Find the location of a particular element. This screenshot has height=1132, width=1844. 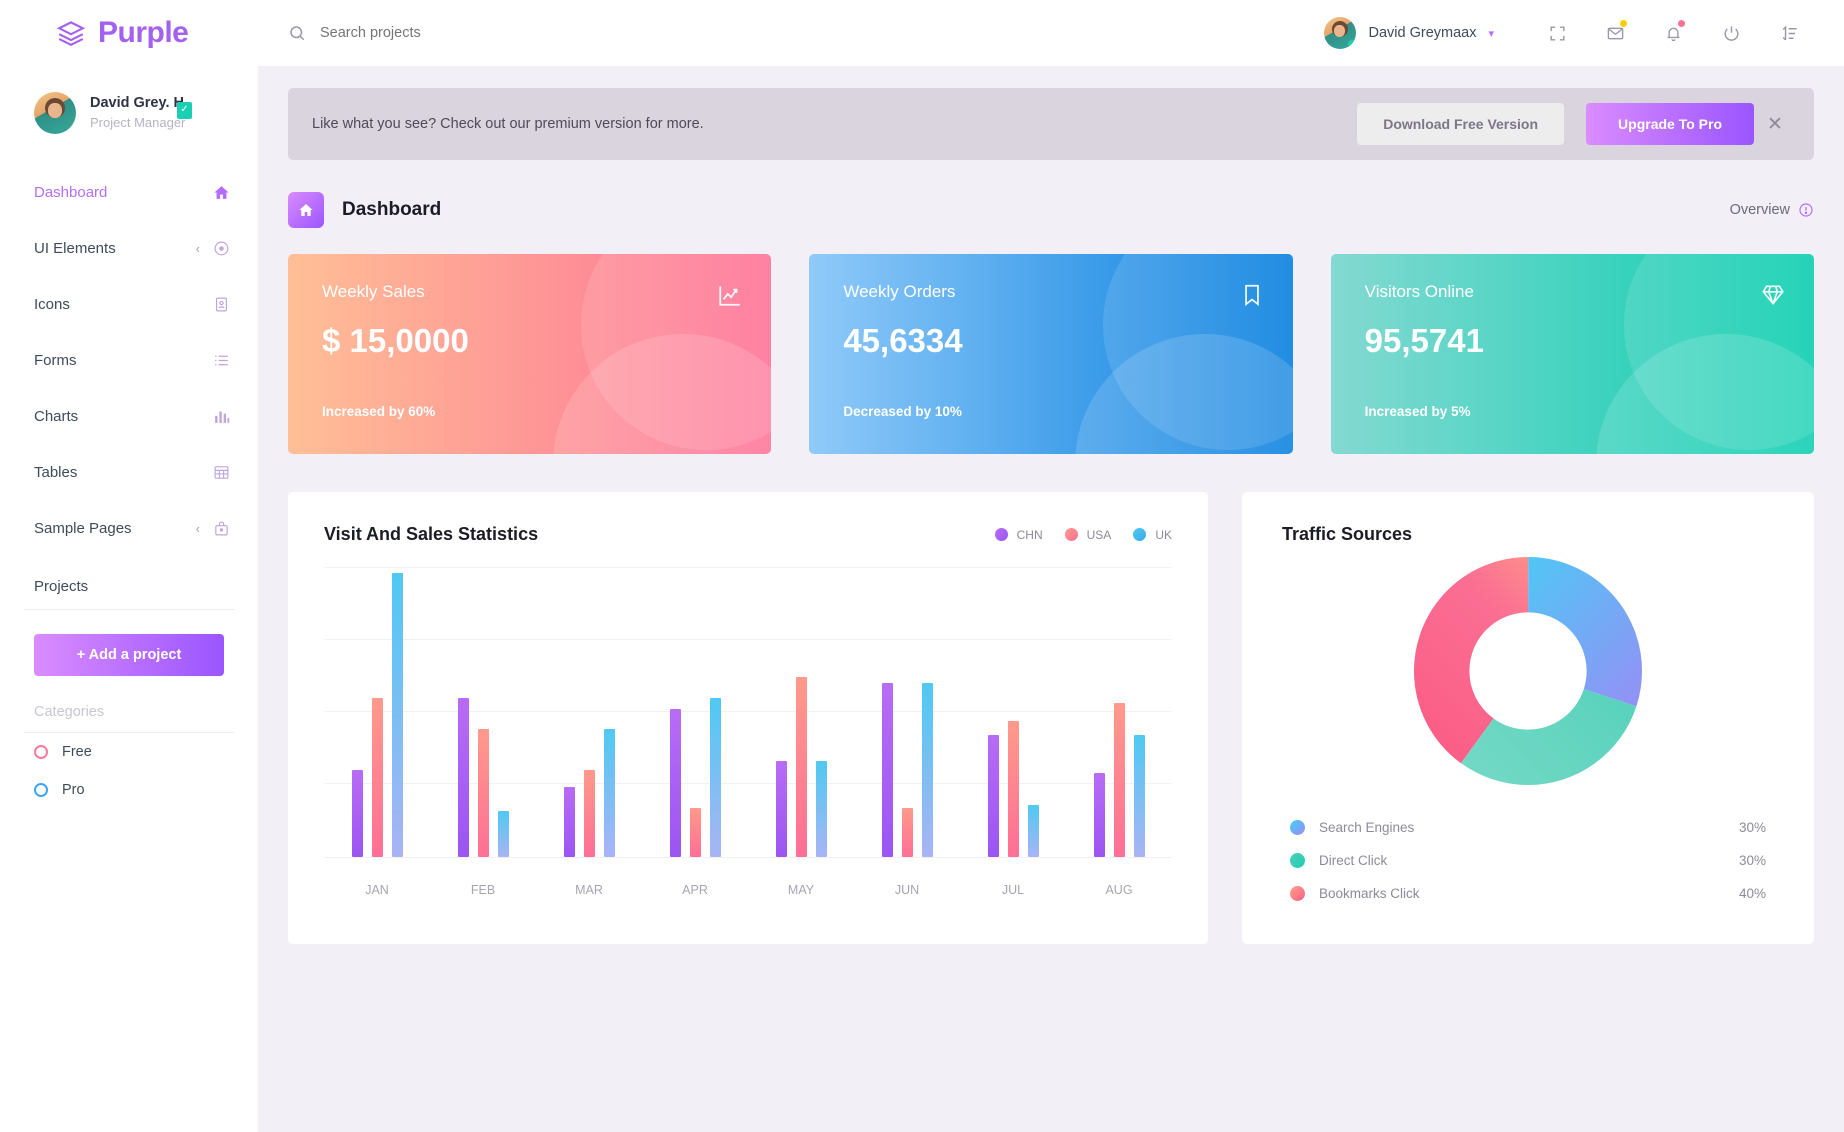

sidebar-item-label: Tables is located at coordinates (56, 472).